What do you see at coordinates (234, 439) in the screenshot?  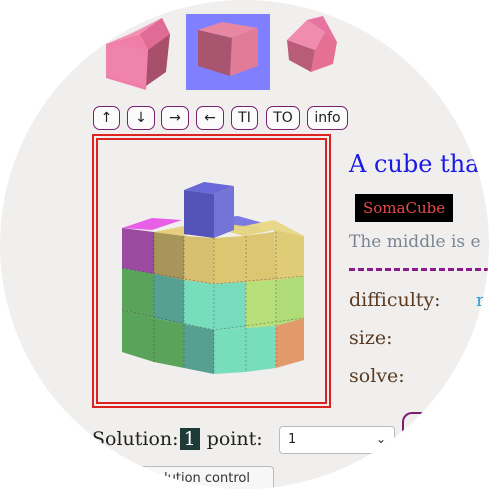 I see `point-label: point:` at bounding box center [234, 439].